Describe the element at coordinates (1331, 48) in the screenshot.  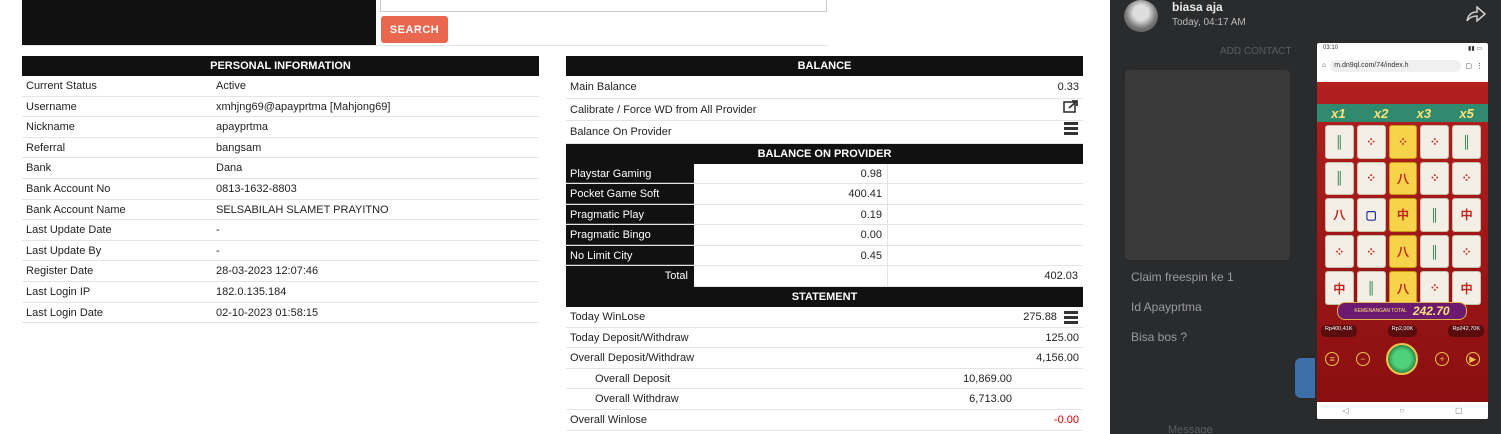
I see `phone-status-time: 03:10` at that location.